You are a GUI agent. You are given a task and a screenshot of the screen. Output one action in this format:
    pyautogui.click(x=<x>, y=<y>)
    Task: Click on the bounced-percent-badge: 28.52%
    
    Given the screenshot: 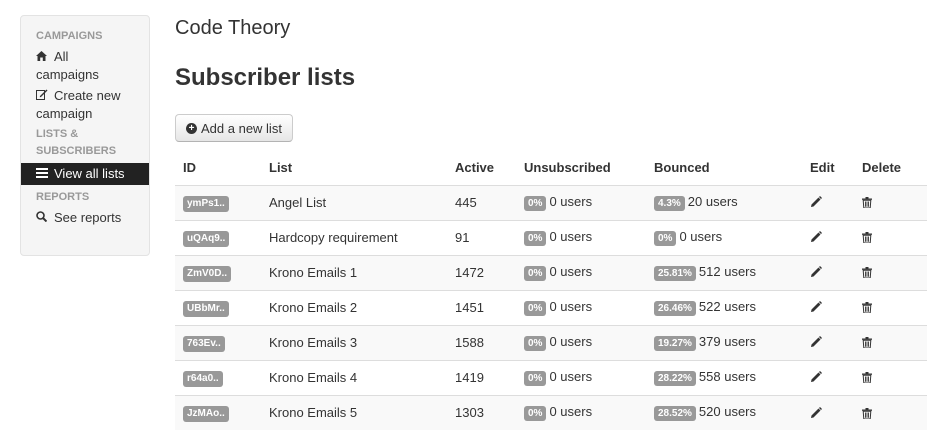 What is the action you would take?
    pyautogui.click(x=675, y=414)
    